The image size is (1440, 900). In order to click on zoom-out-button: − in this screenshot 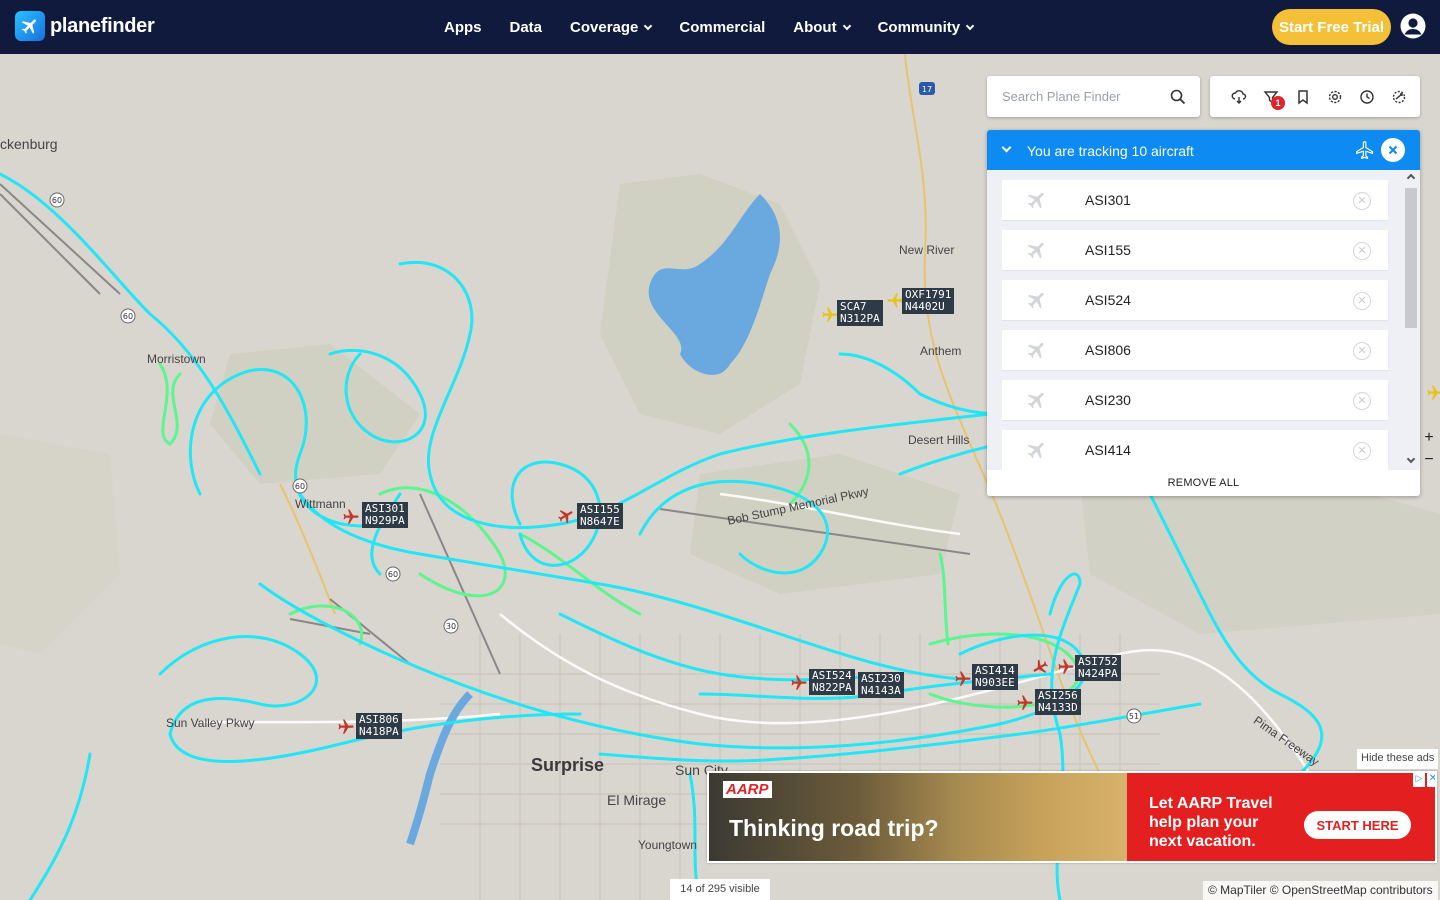, I will do `click(1429, 461)`.